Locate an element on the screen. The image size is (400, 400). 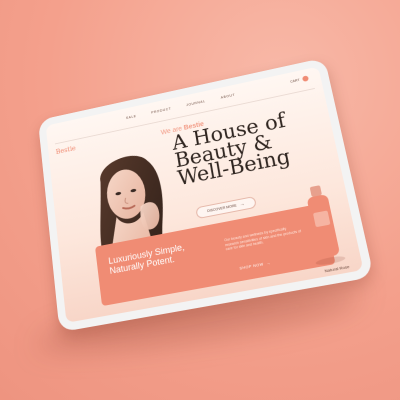
hero-title: A House of Beauty & Well-Being is located at coordinates (249, 147).